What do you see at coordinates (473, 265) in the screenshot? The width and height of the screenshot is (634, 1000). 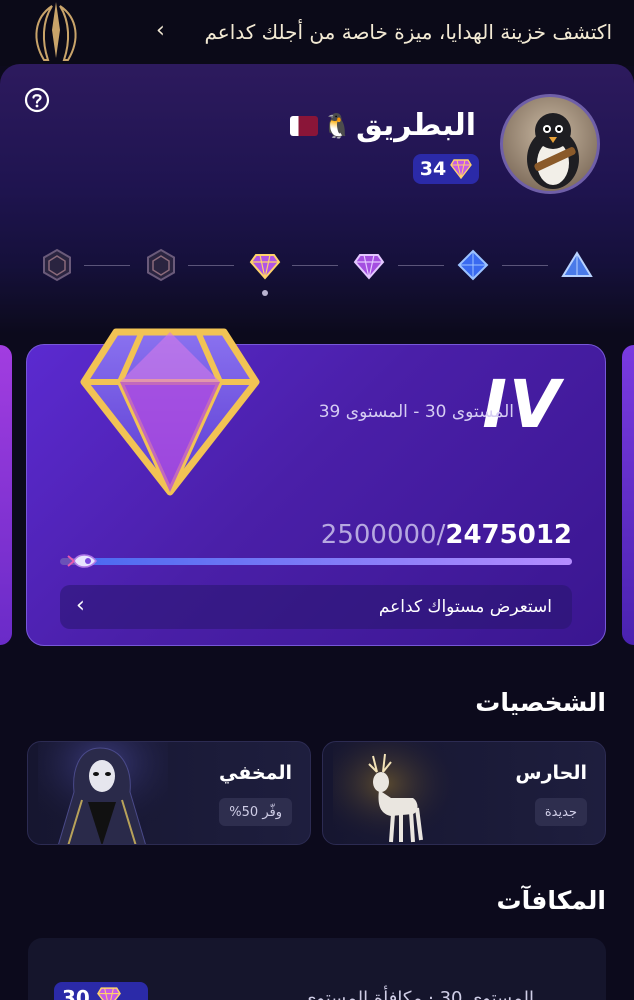 I see `gem-blue-icon` at bounding box center [473, 265].